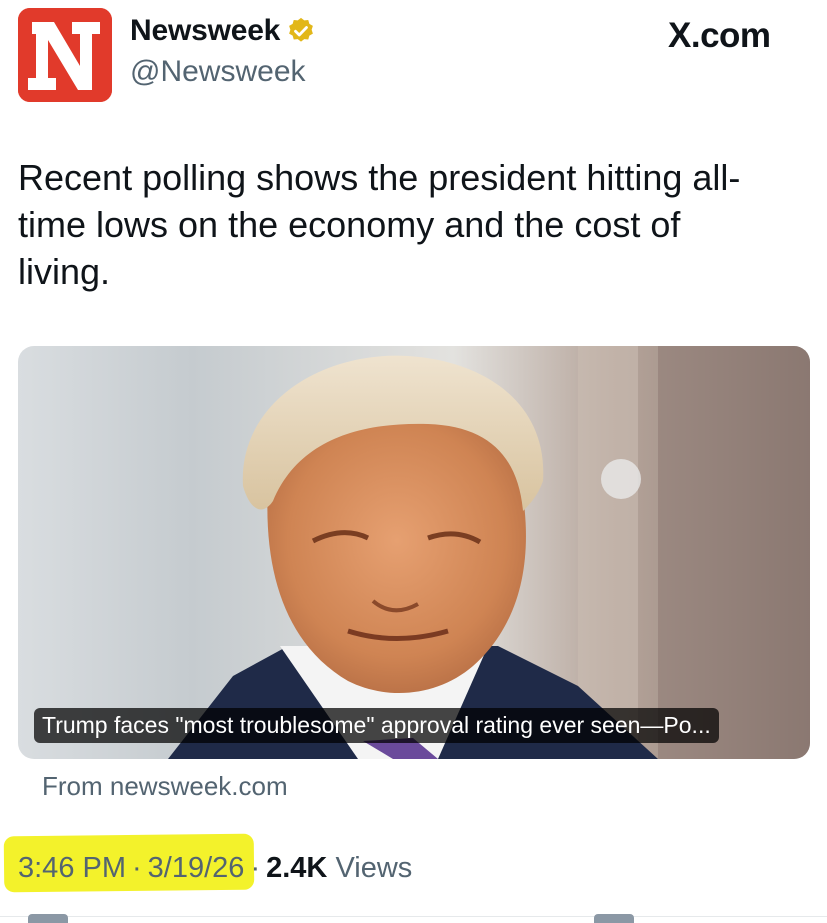  Describe the element at coordinates (48, 918) in the screenshot. I see `reply-icon` at that location.